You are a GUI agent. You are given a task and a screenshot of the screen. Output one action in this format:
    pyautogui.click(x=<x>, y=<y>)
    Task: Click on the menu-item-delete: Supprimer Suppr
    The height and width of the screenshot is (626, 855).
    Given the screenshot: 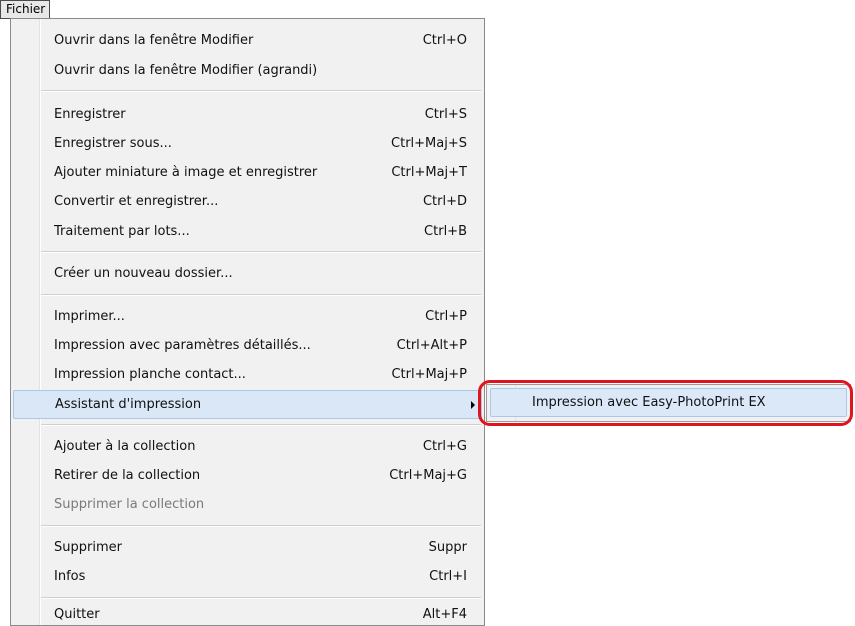 What is the action you would take?
    pyautogui.click(x=247, y=548)
    